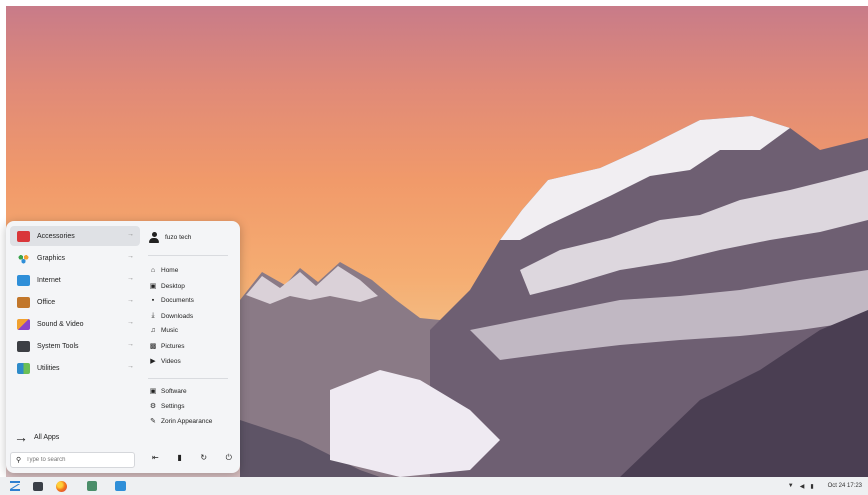  Describe the element at coordinates (58, 346) in the screenshot. I see `category-label: System Tools` at that location.